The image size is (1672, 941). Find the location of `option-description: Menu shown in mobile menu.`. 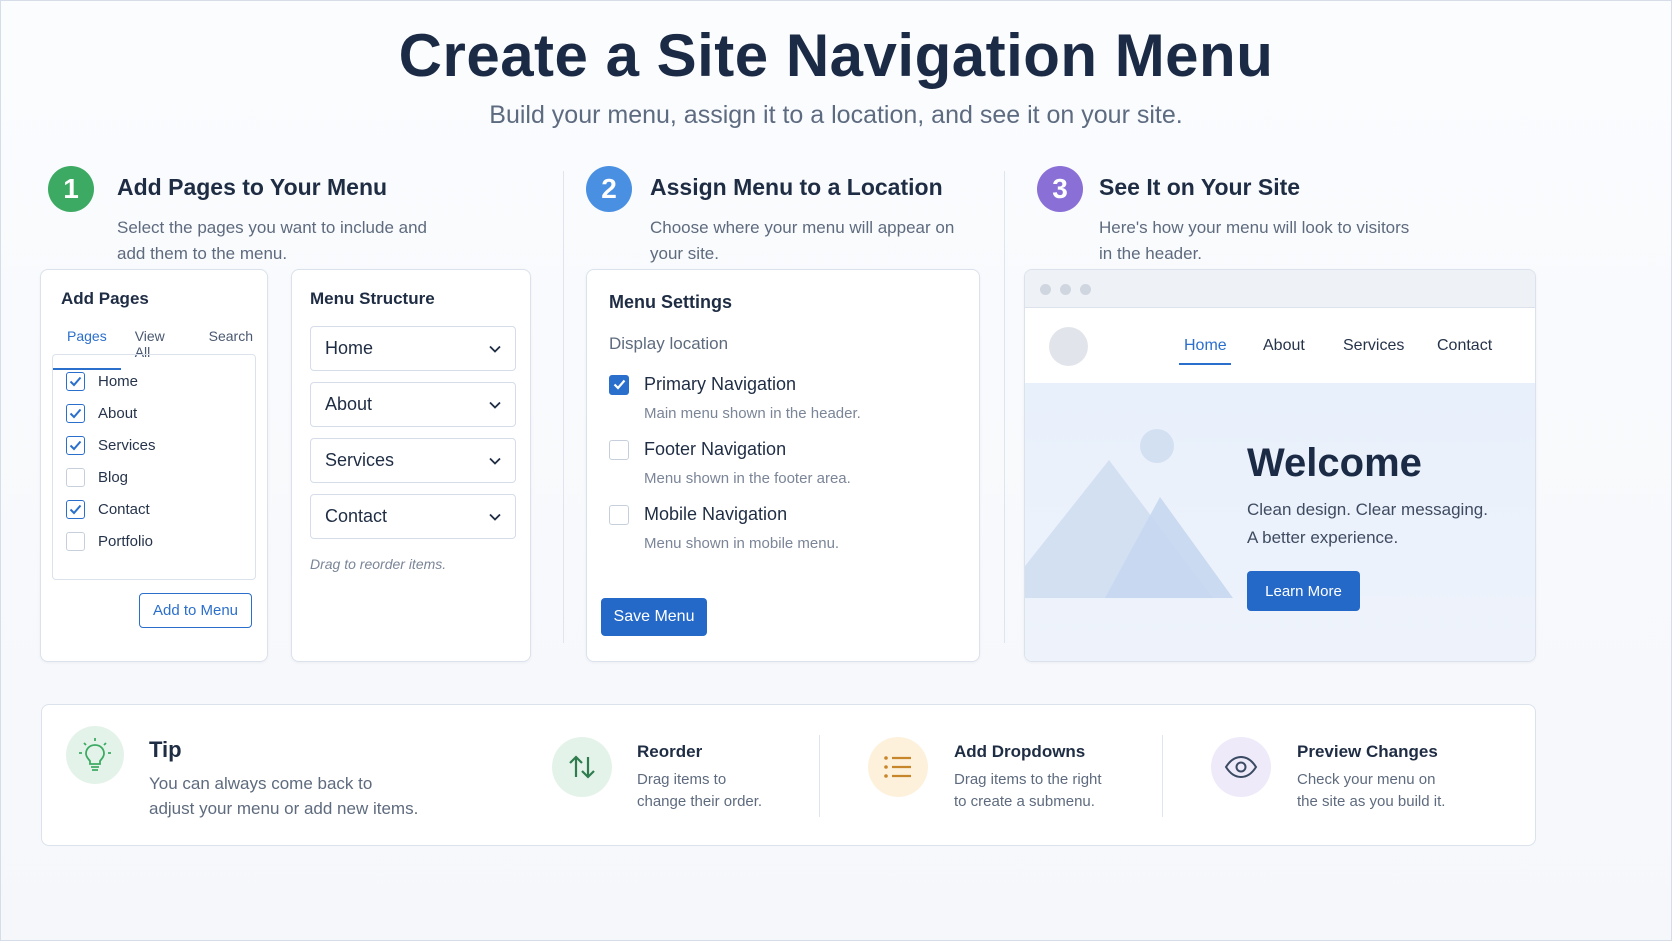

option-description: Menu shown in mobile menu. is located at coordinates (742, 543).